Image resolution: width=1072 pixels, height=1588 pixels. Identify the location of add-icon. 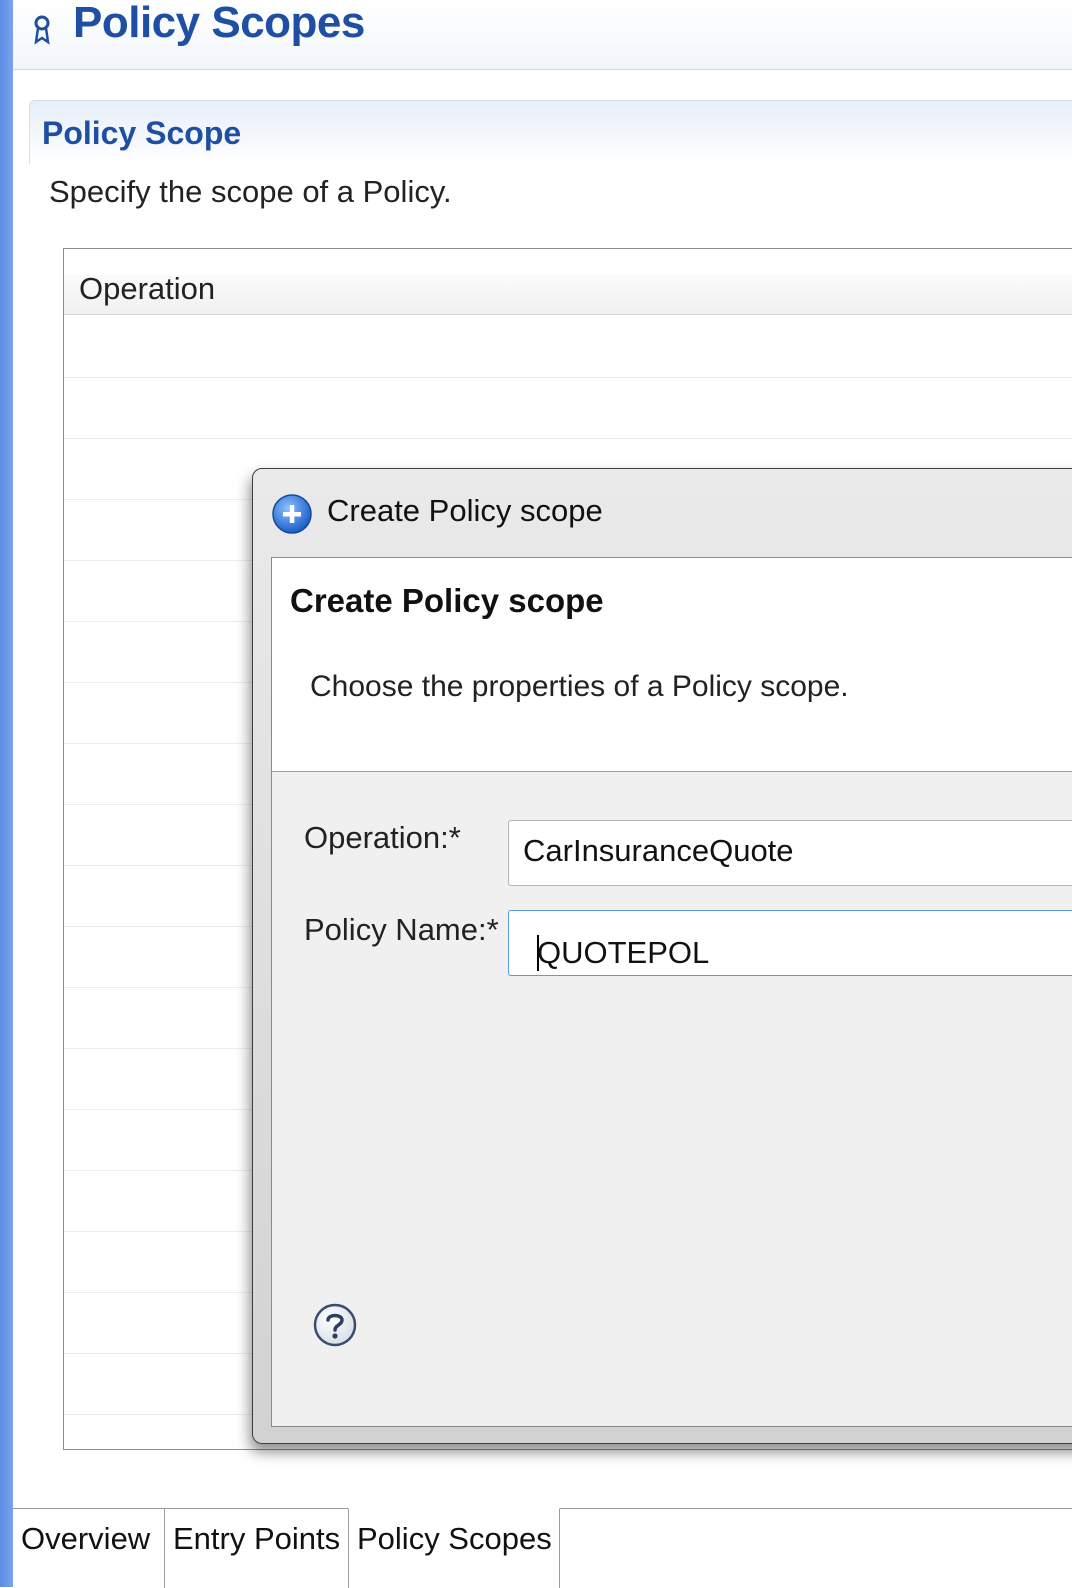
(292, 514).